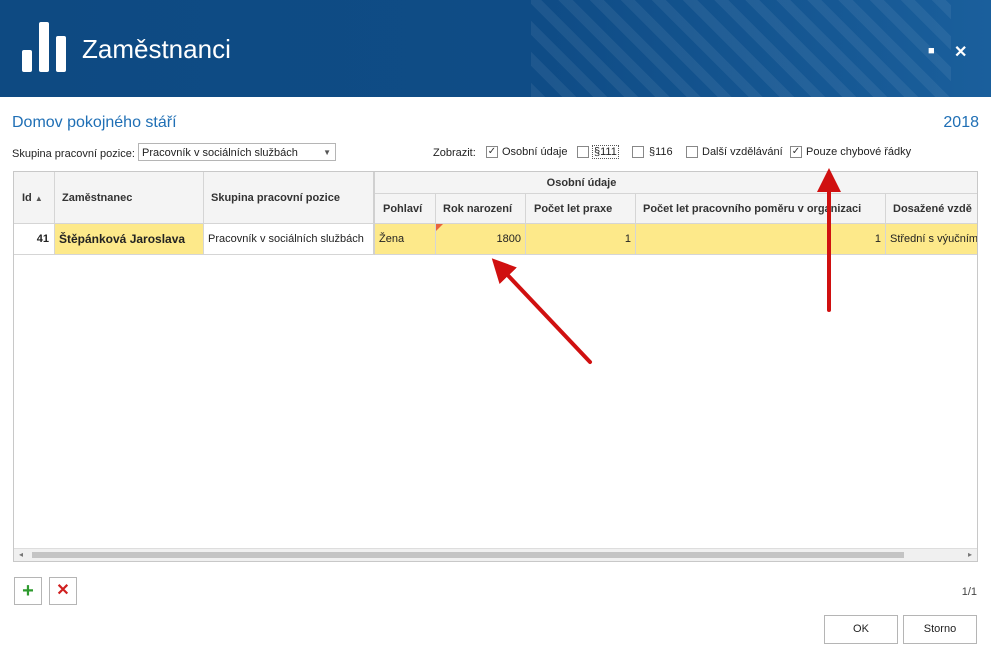  I want to click on annotation-arrow-birth-year, so click(541, 311).